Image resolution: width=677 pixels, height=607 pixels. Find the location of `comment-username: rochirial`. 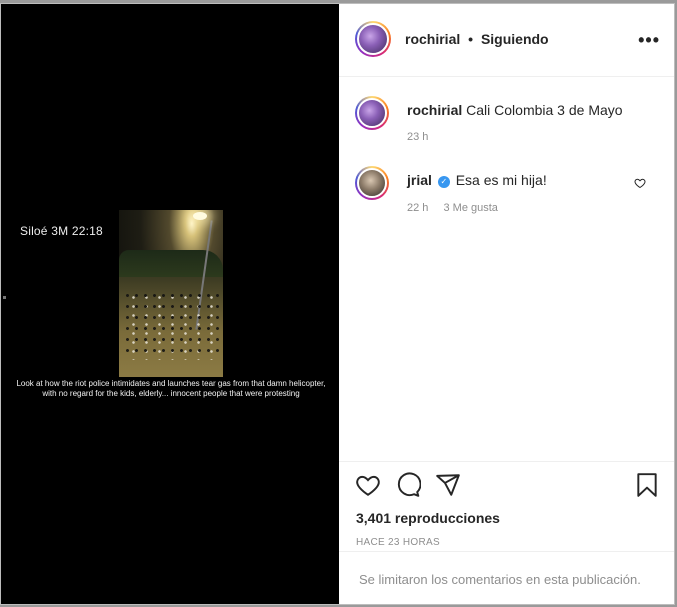

comment-username: rochirial is located at coordinates (434, 110).